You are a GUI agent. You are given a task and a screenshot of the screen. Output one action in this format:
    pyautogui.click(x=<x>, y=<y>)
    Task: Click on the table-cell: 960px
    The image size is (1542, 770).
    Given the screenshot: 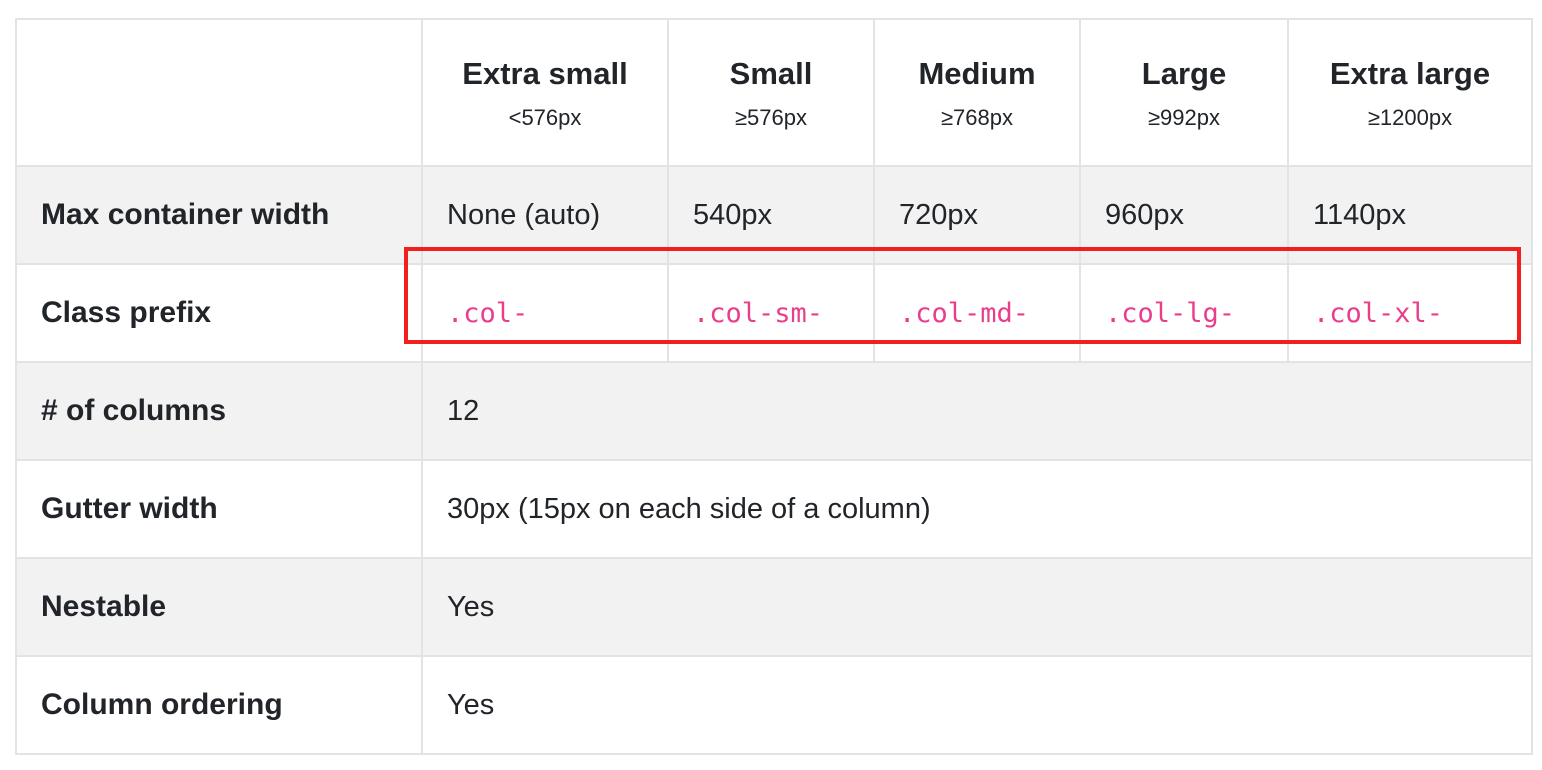 What is the action you would take?
    pyautogui.click(x=1184, y=215)
    